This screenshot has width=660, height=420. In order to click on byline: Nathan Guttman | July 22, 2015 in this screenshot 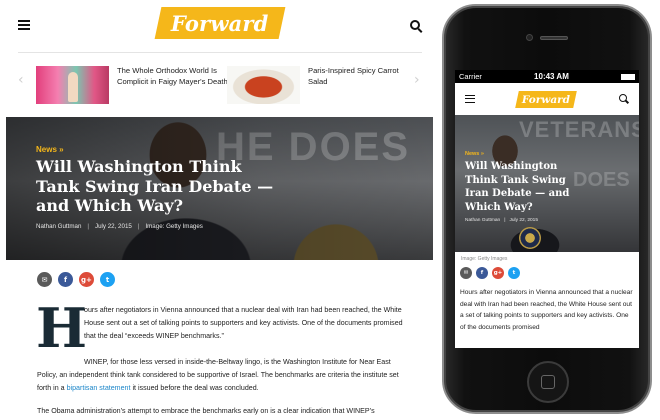, I will do `click(501, 220)`.